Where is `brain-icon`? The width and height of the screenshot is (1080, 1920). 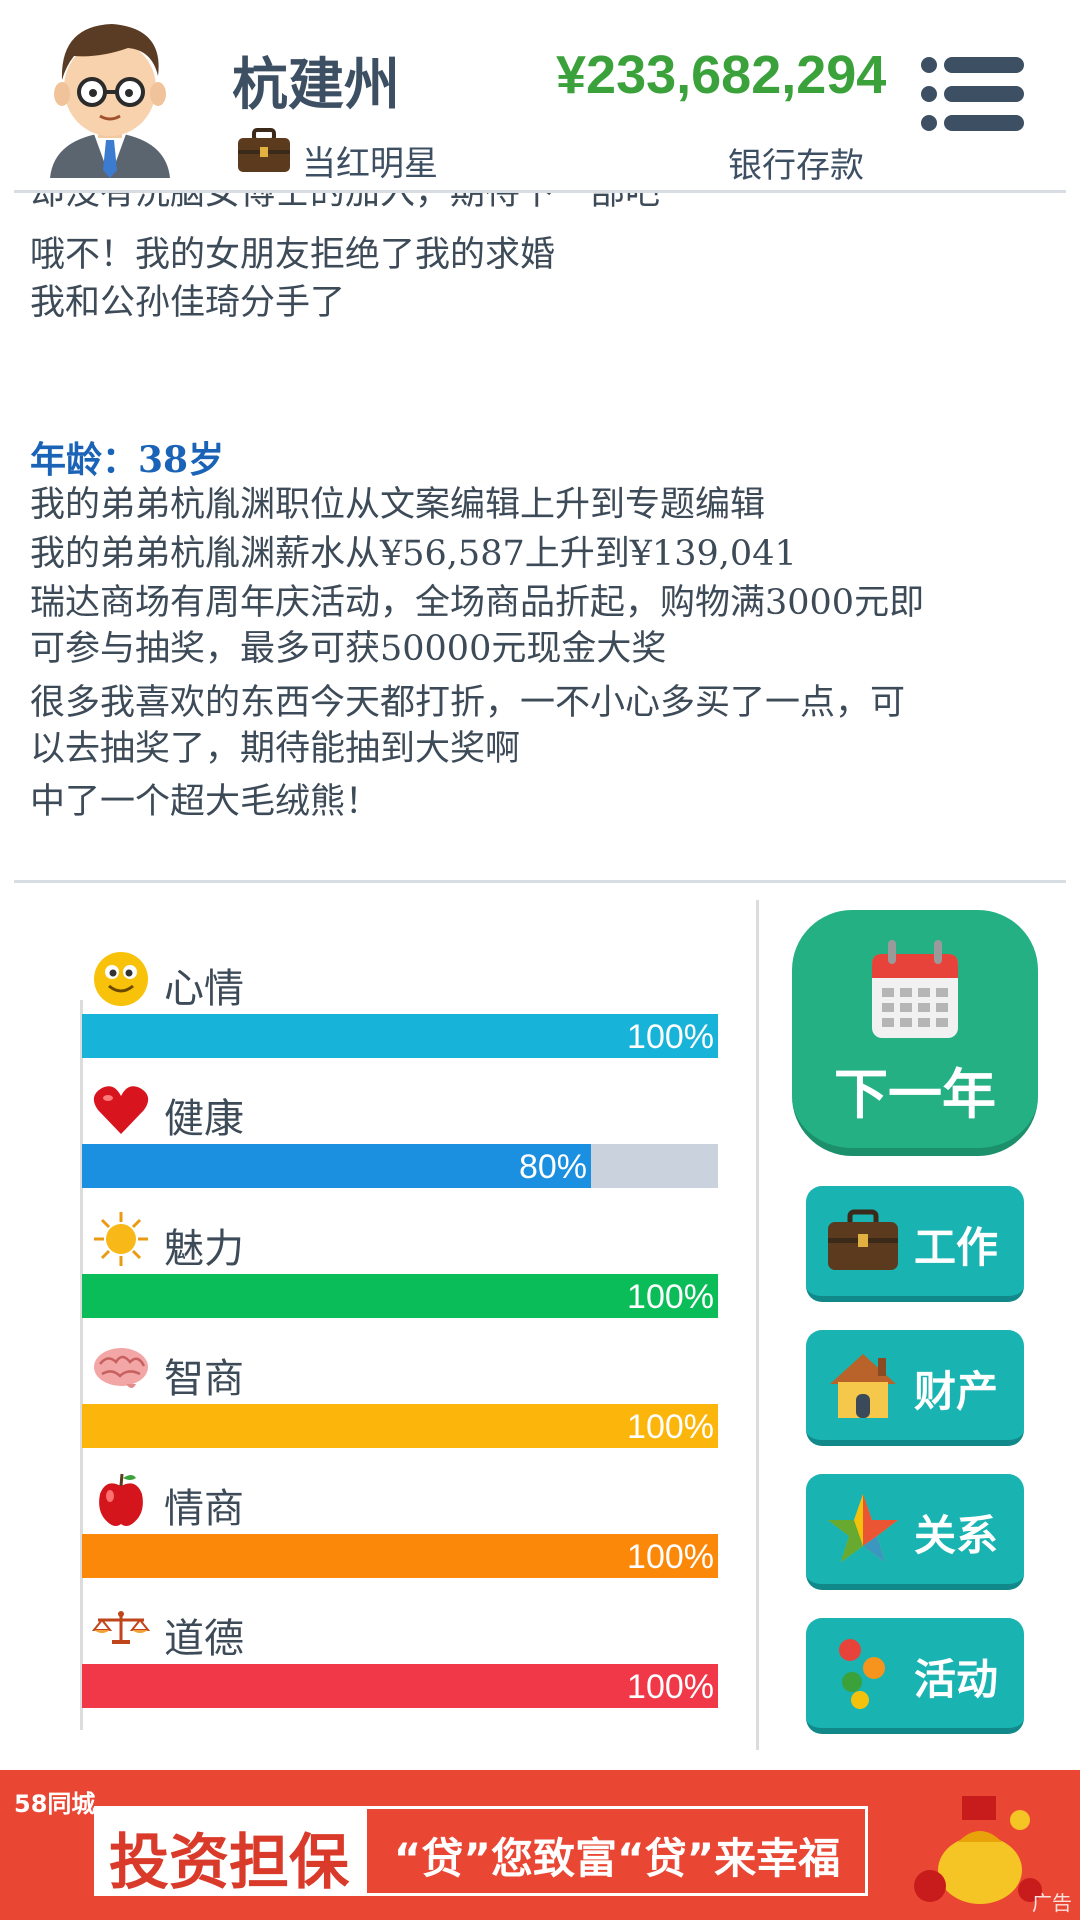
brain-icon is located at coordinates (121, 1368).